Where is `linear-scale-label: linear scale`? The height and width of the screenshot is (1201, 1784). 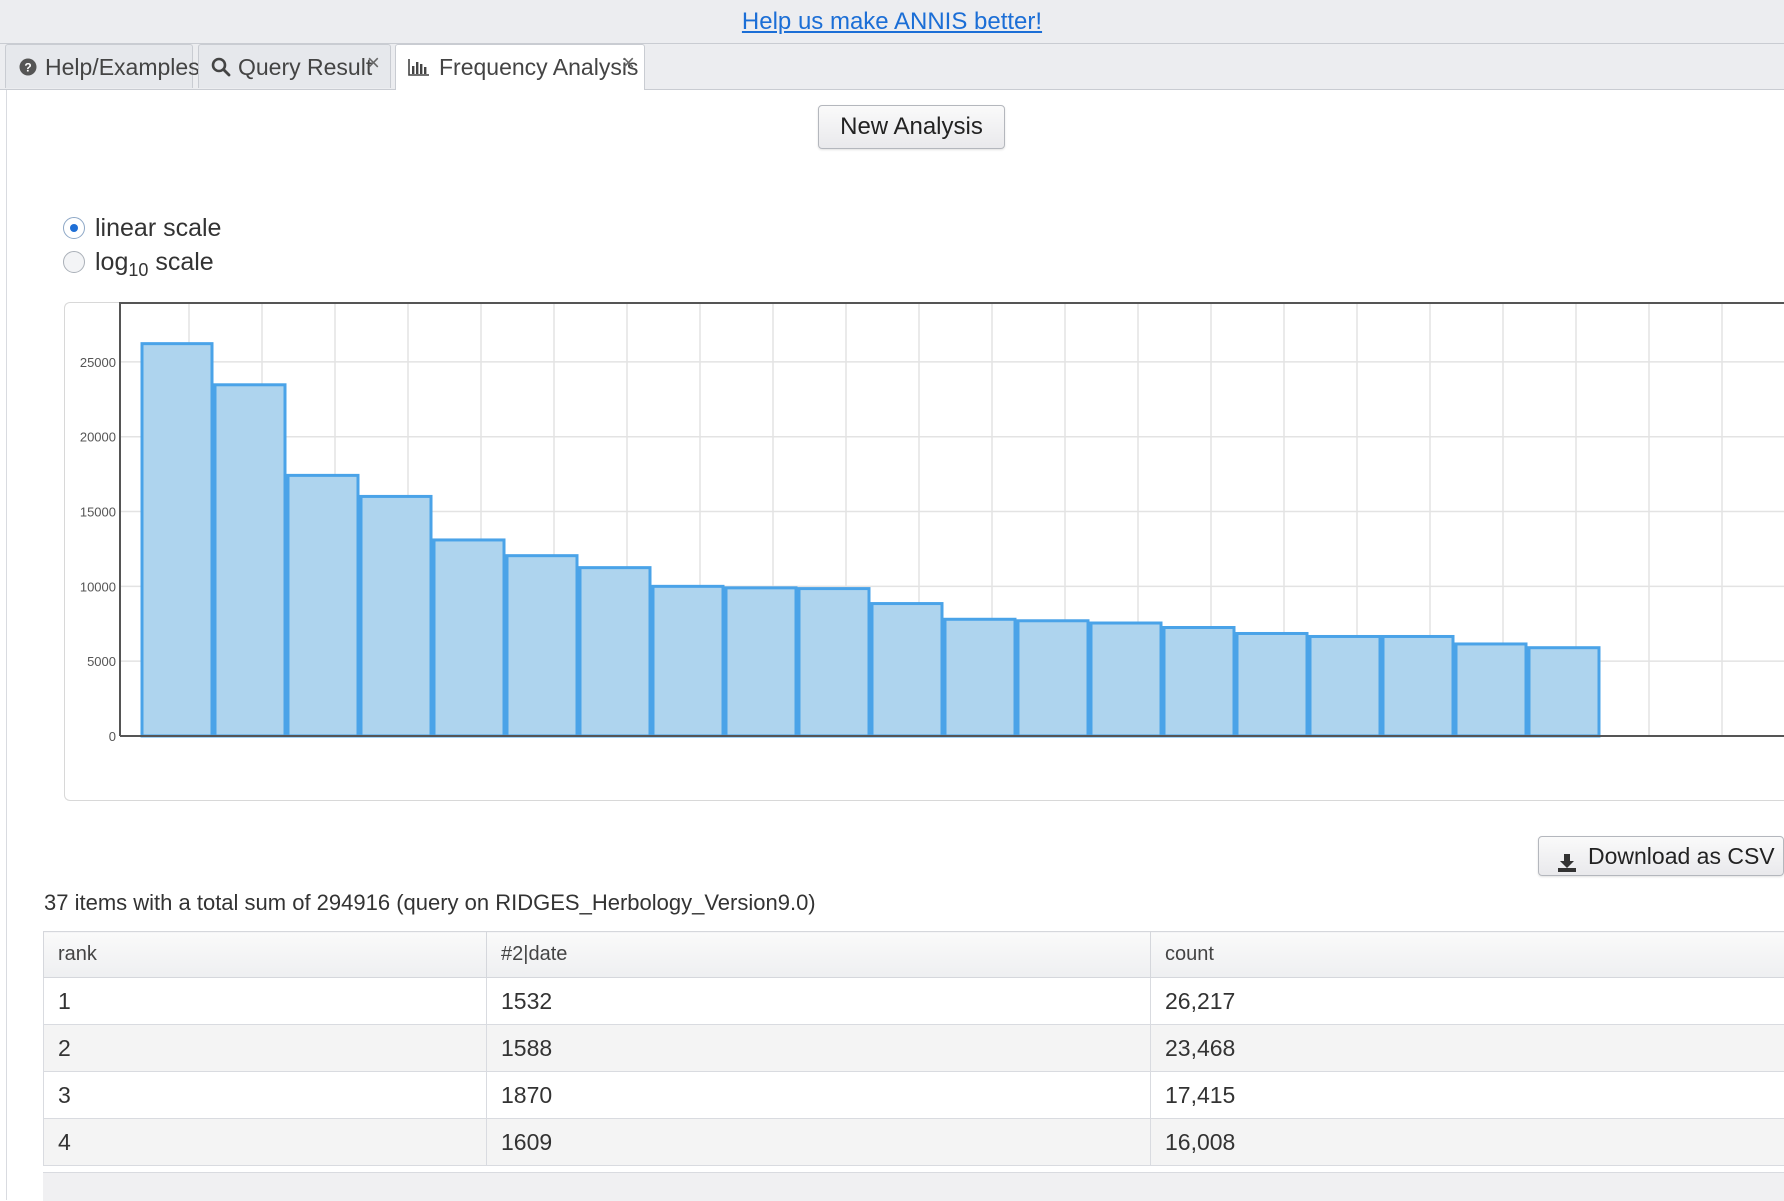
linear-scale-label: linear scale is located at coordinates (158, 228).